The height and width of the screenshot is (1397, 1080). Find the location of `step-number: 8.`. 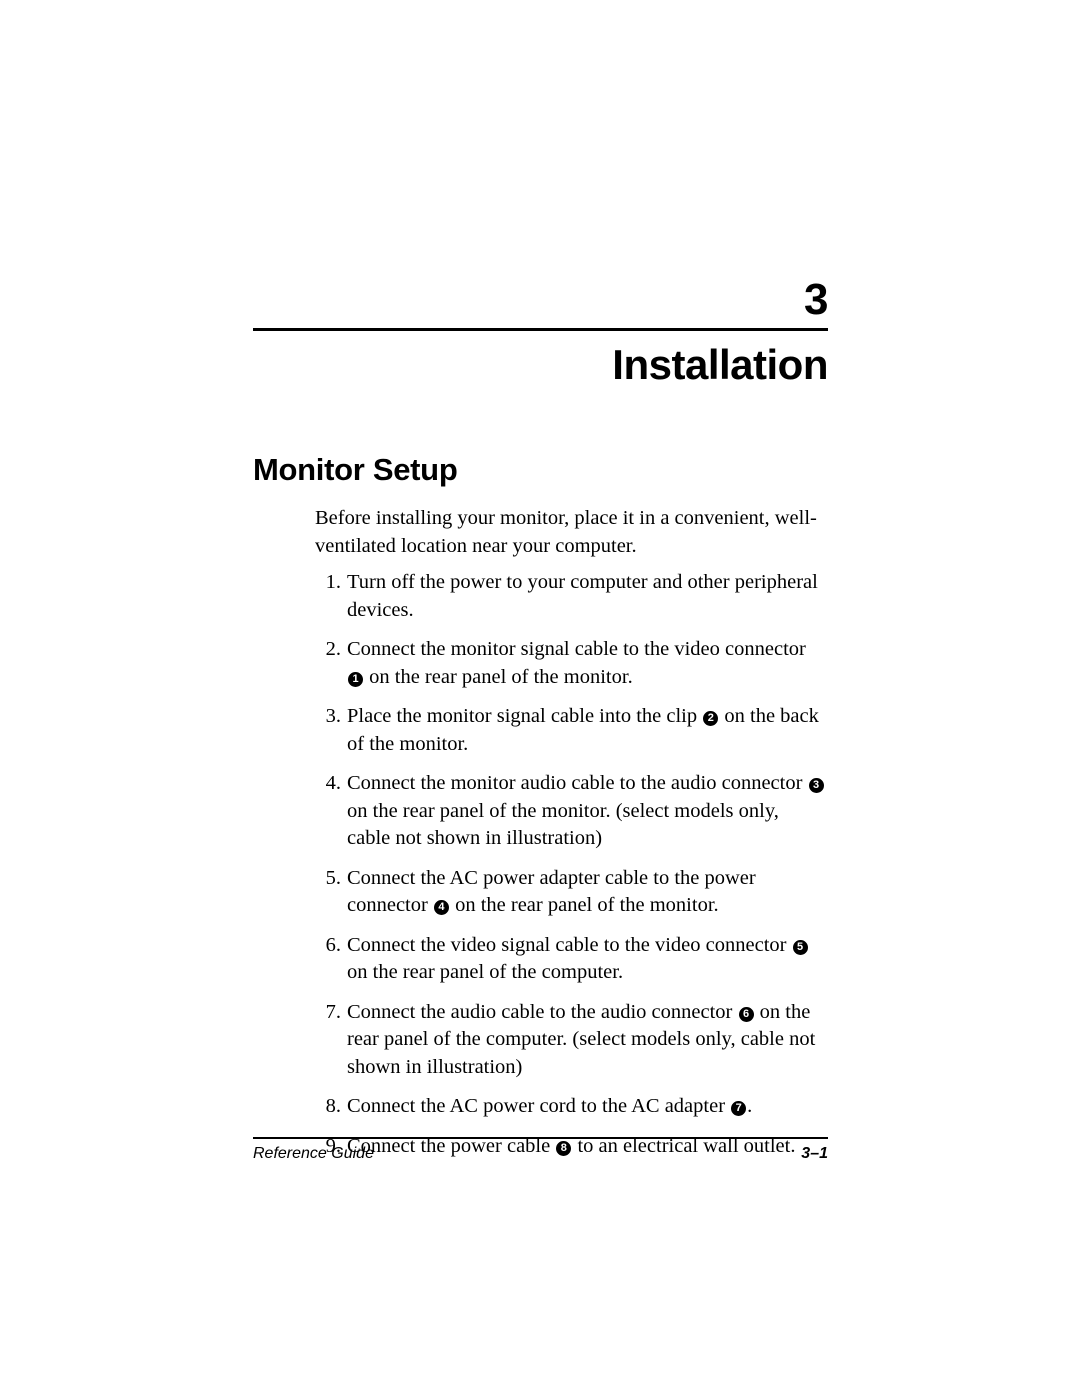

step-number: 8. is located at coordinates (333, 1106).